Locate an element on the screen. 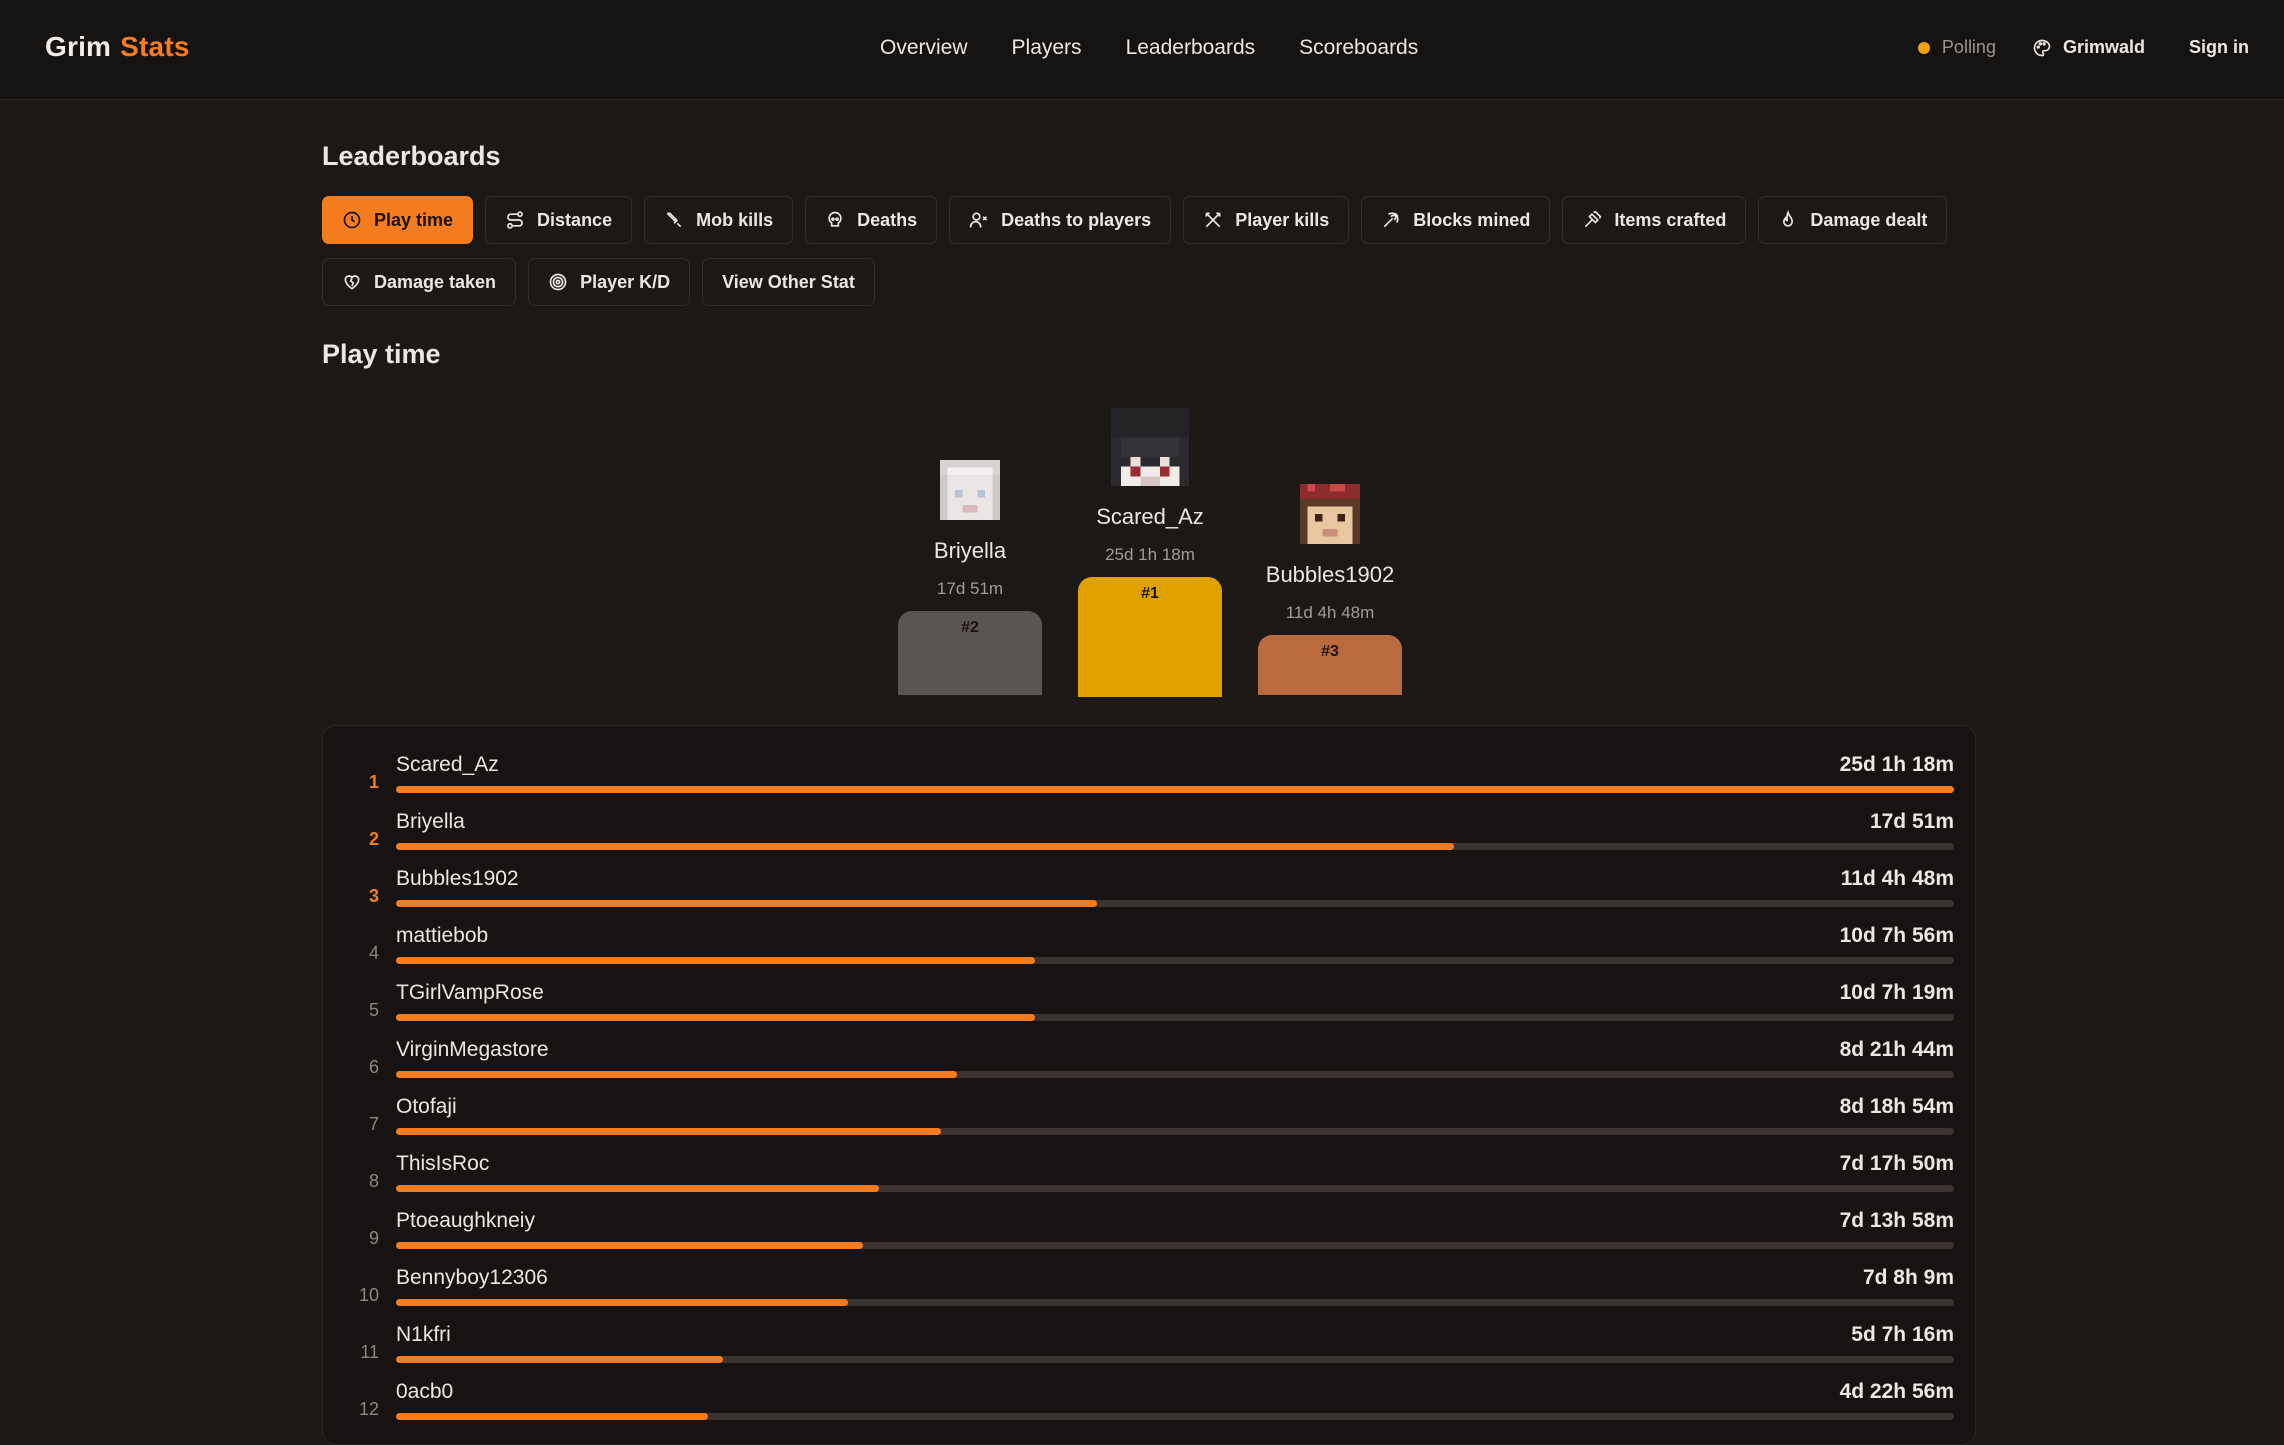 The width and height of the screenshot is (2284, 1445). section-title: Play time is located at coordinates (381, 354).